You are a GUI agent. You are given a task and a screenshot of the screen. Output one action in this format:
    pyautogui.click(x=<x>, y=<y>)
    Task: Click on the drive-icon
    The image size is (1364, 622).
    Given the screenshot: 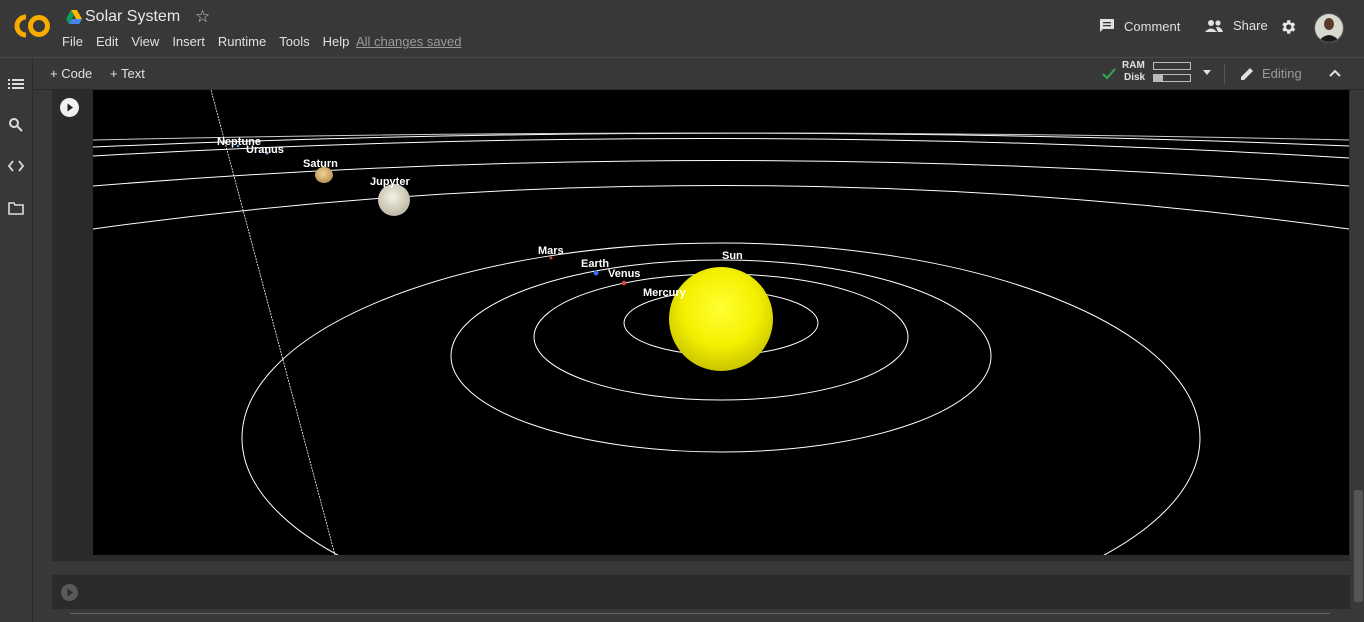 What is the action you would take?
    pyautogui.click(x=74, y=17)
    